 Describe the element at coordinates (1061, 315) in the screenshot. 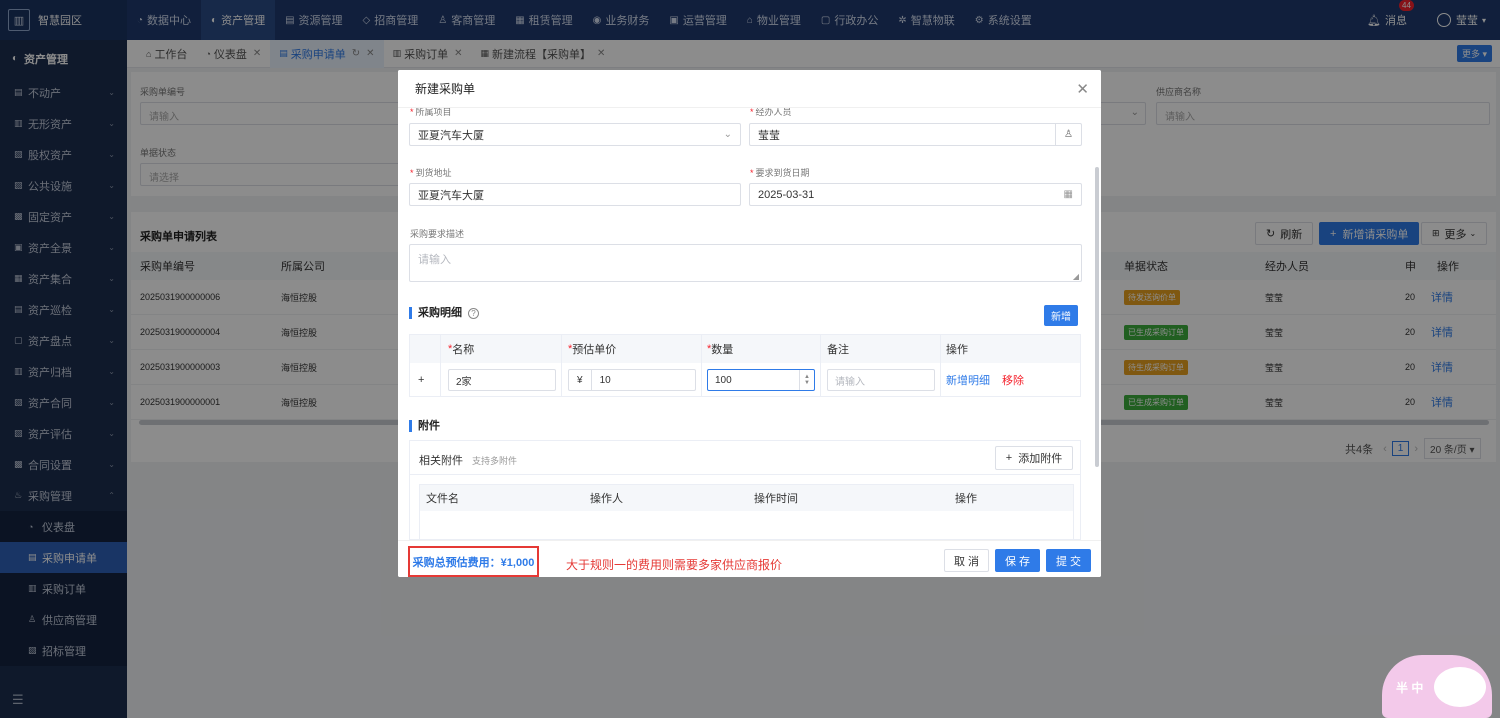

I see `detail-add-button: 新增` at that location.